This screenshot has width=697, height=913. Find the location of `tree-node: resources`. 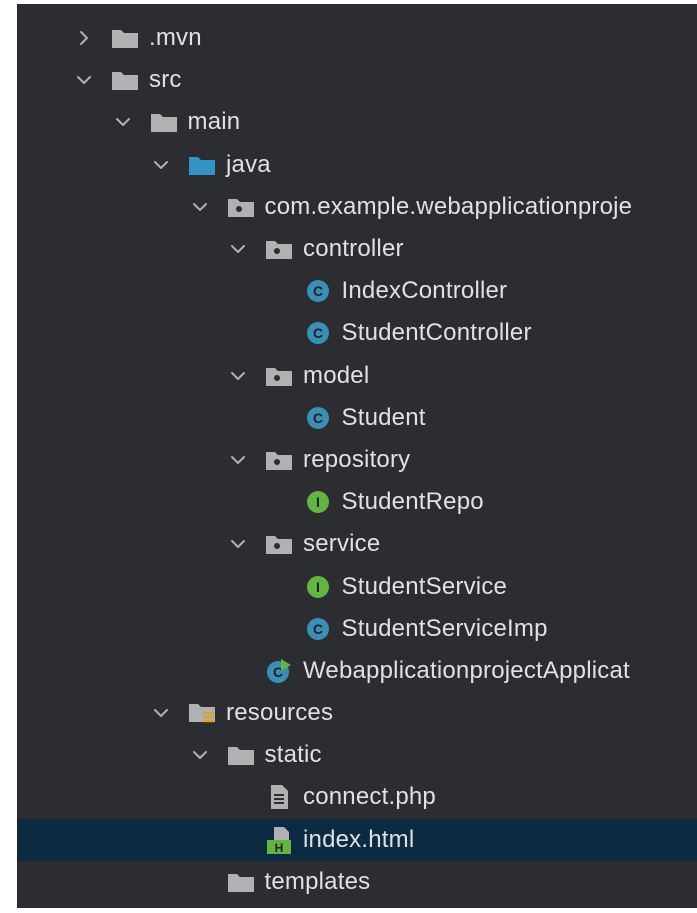

tree-node: resources is located at coordinates (357, 713).